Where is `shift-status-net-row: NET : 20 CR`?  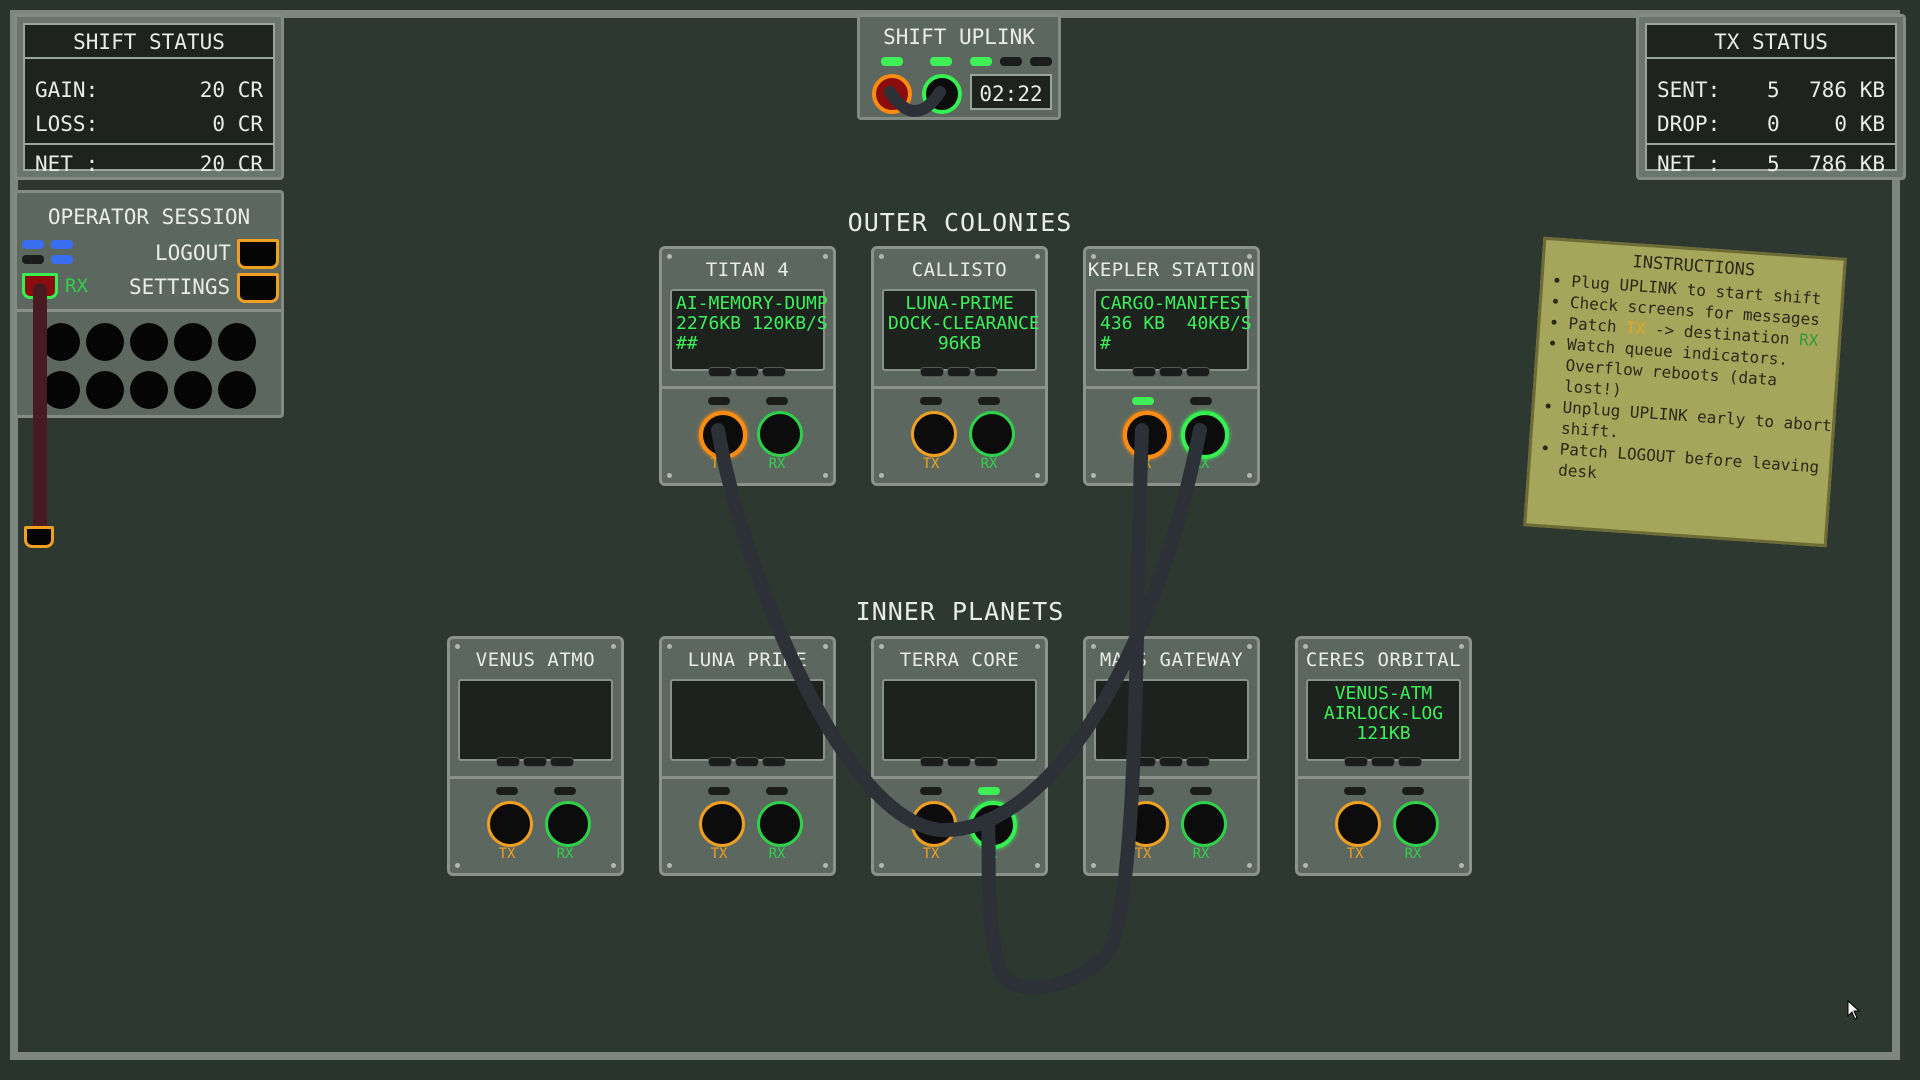
shift-status-net-row: NET : 20 CR is located at coordinates (149, 164).